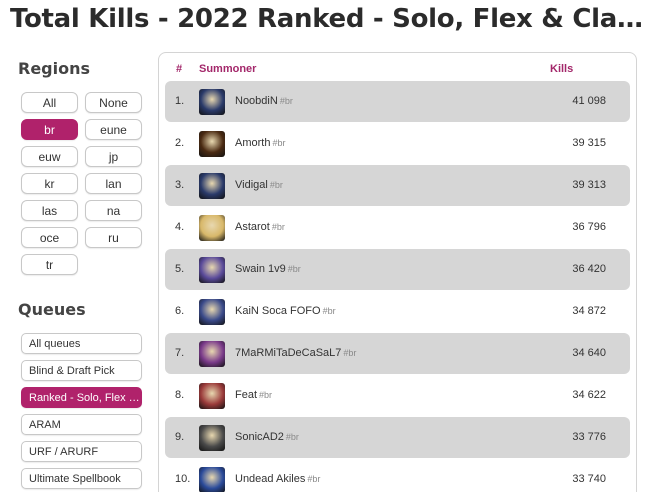 This screenshot has height=492, width=660. What do you see at coordinates (270, 479) in the screenshot?
I see `summoner-name: Undead Akiles` at bounding box center [270, 479].